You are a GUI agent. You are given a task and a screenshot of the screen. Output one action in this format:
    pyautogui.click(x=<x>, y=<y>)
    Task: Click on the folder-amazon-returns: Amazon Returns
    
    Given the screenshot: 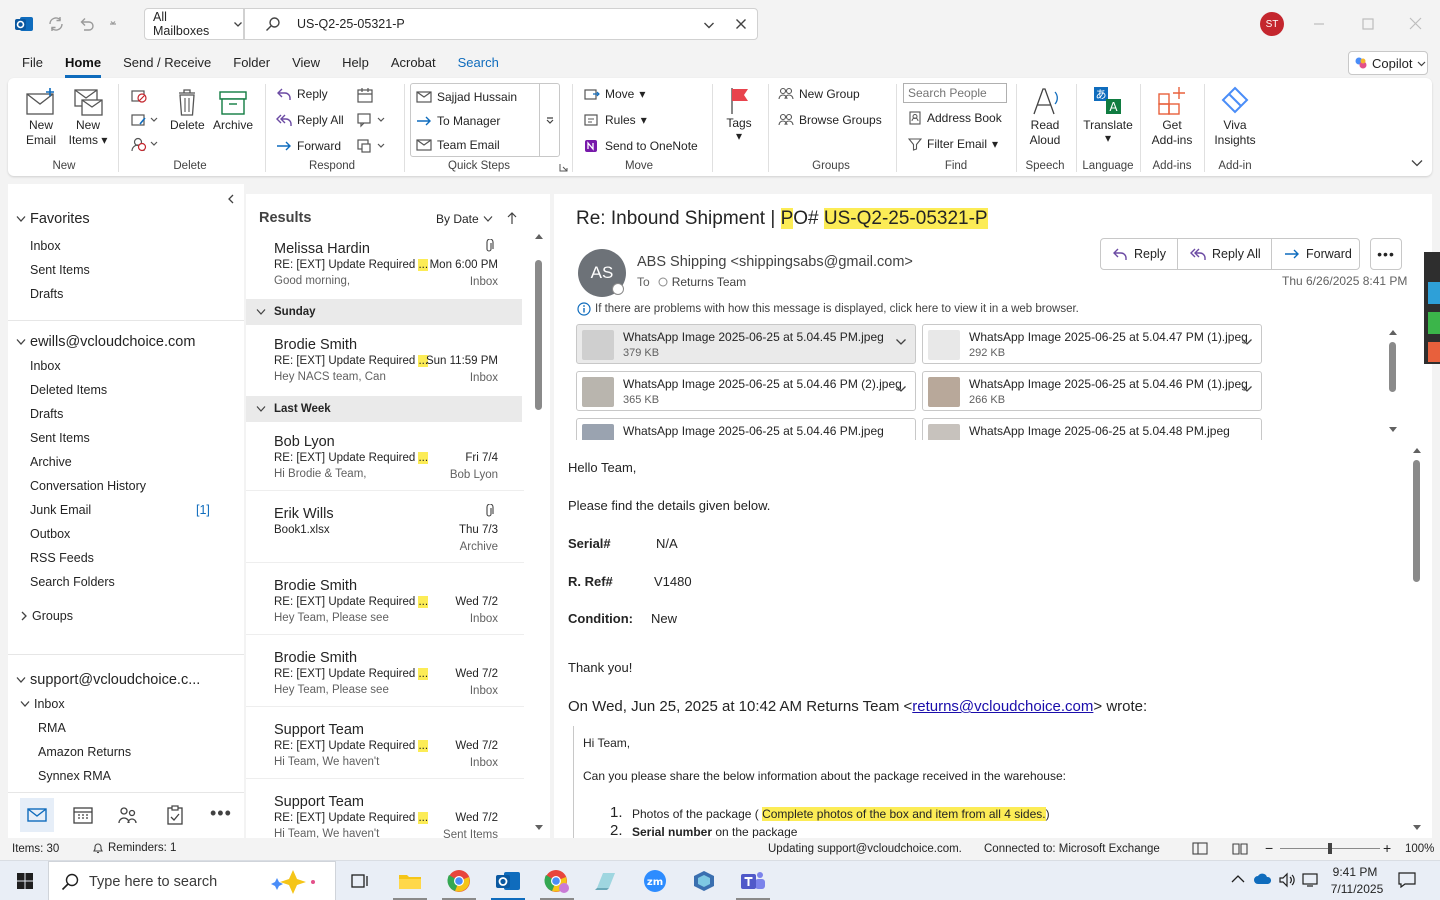 What is the action you would take?
    pyautogui.click(x=84, y=752)
    